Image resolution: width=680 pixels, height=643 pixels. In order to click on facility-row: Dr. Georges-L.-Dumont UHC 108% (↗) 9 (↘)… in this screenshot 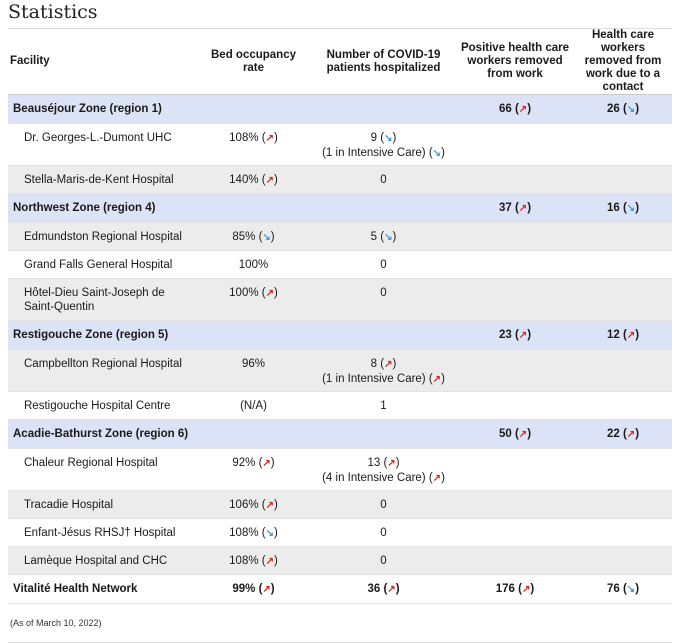, I will do `click(340, 144)`.